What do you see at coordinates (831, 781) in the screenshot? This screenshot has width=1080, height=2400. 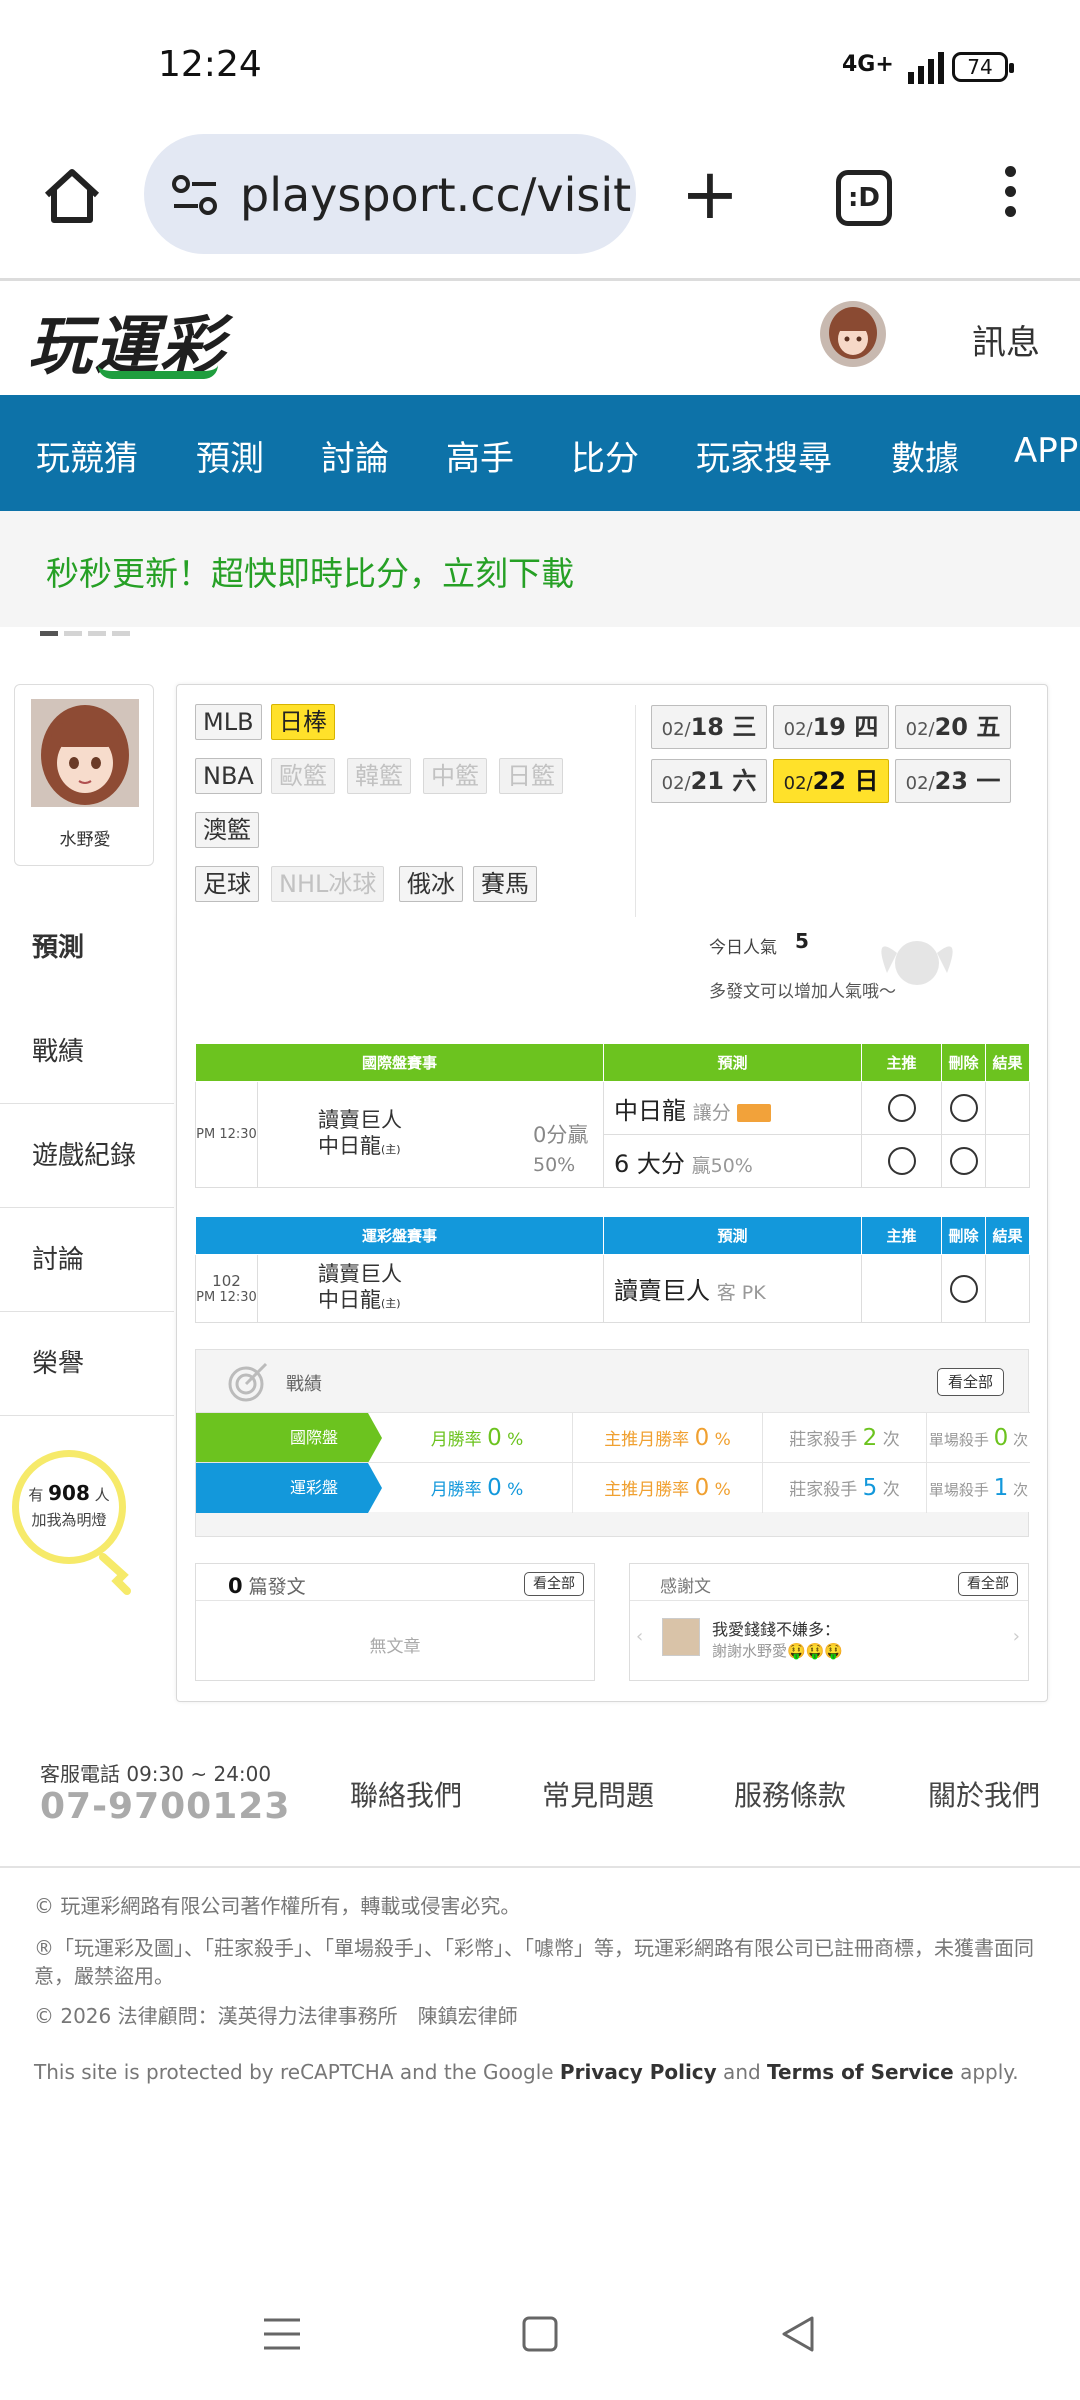 I see `date-0222-selected: 02/22 日` at bounding box center [831, 781].